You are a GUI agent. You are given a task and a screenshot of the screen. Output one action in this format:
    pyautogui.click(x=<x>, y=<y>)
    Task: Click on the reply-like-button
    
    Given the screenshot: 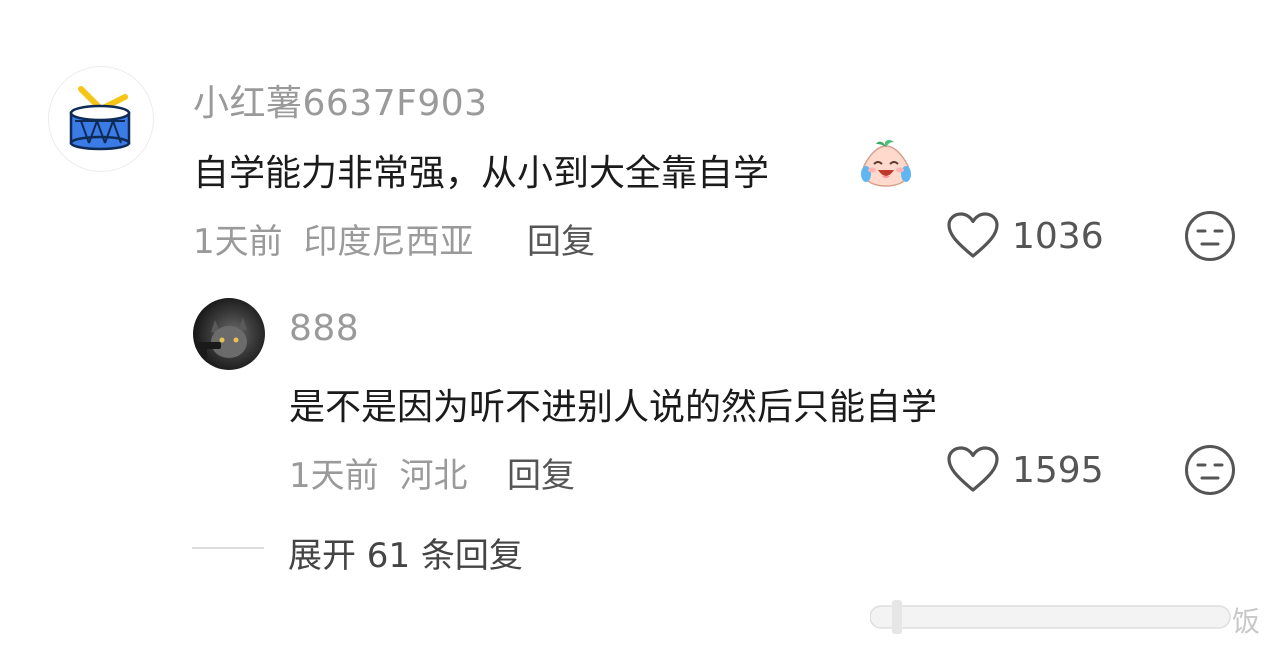 What is the action you would take?
    pyautogui.click(x=973, y=472)
    